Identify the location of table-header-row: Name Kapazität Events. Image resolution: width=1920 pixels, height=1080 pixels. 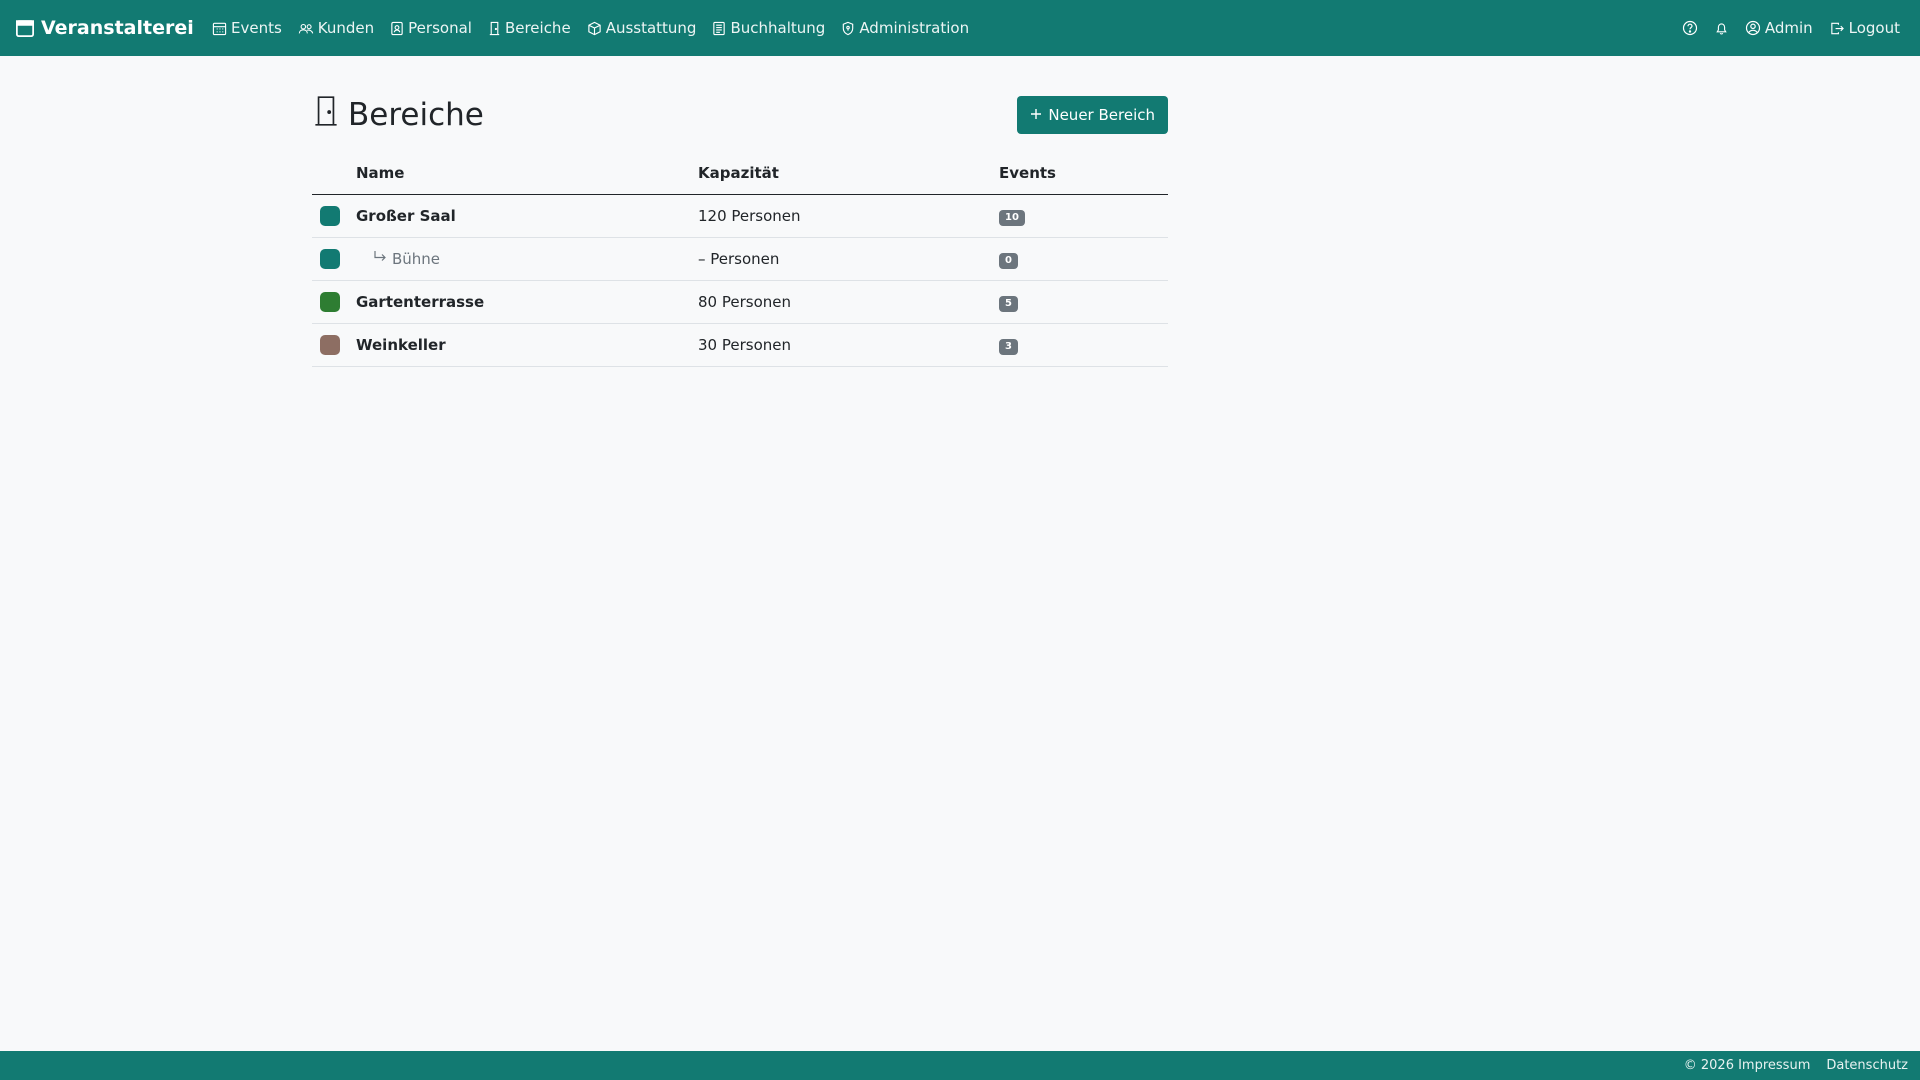
(740, 173).